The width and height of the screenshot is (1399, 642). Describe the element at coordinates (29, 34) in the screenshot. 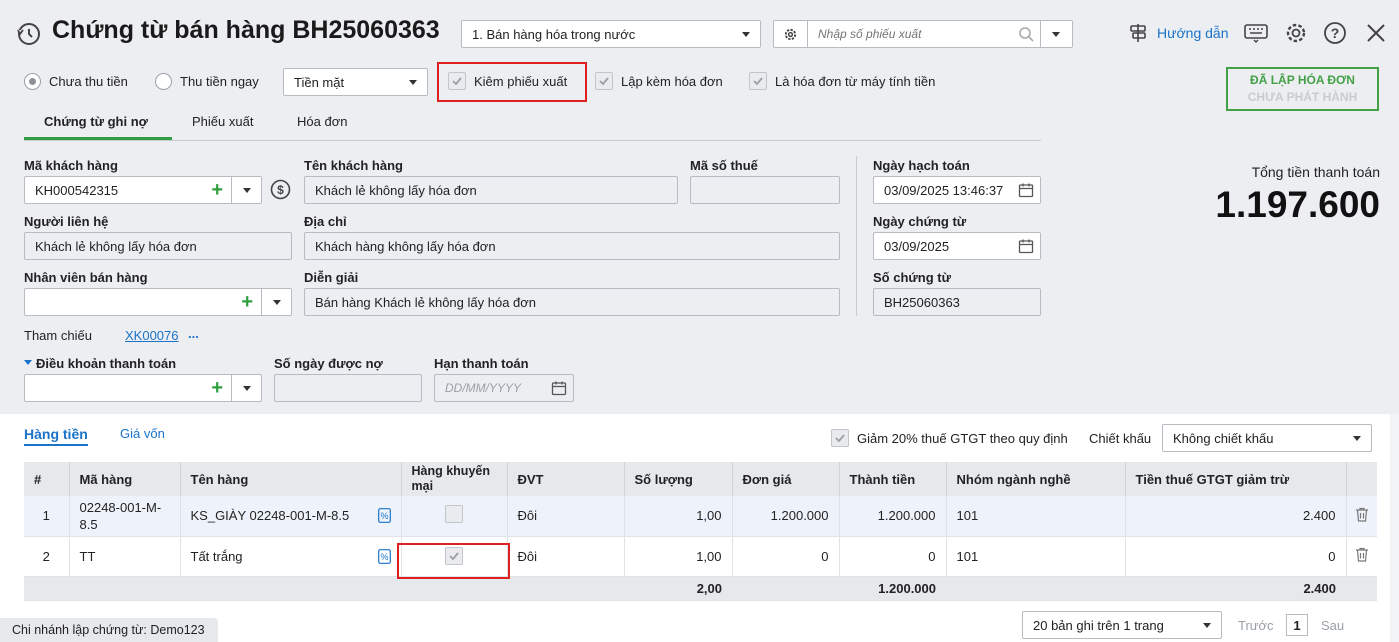

I see `history-icon` at that location.